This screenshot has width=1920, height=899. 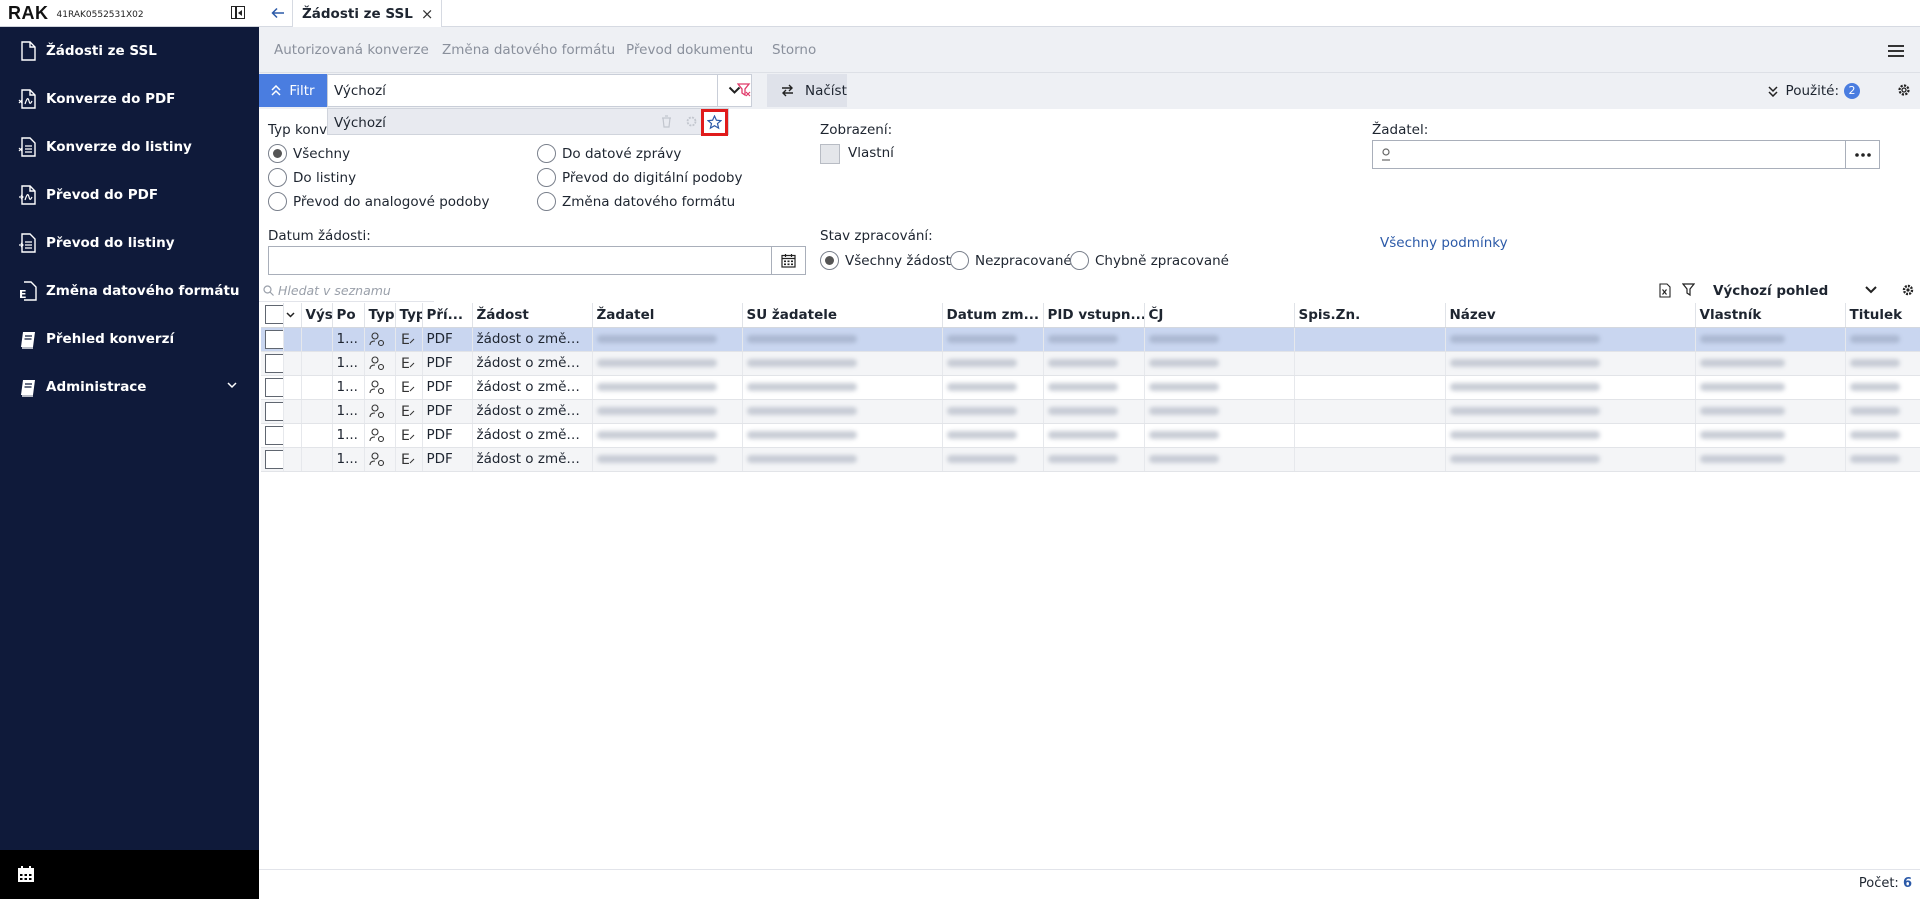 I want to click on menu-icon, so click(x=1896, y=52).